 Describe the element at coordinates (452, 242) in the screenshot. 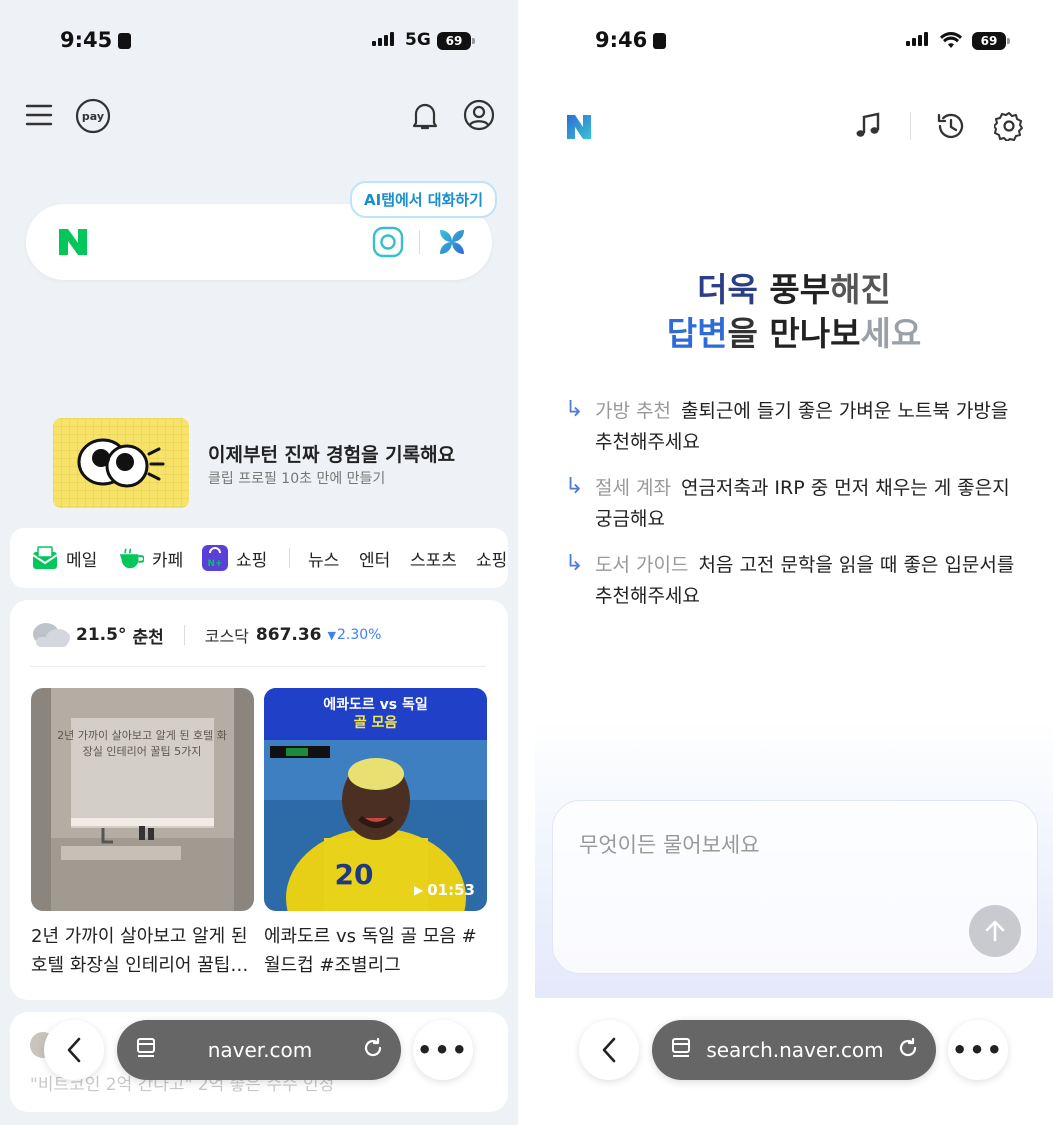

I see `ai-tab-icon` at that location.